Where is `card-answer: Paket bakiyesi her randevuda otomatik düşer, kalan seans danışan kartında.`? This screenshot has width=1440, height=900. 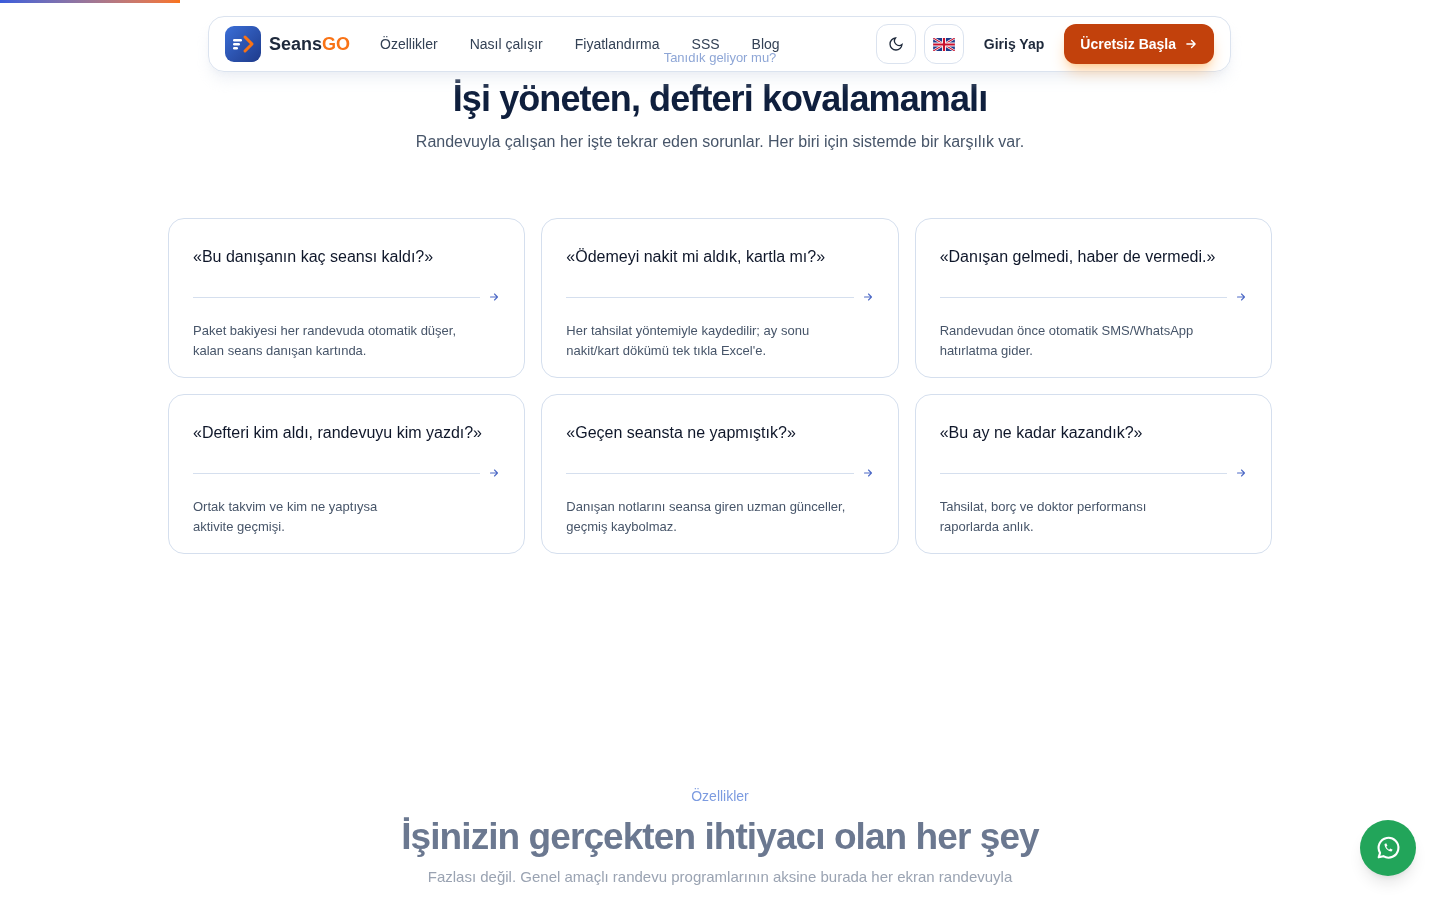 card-answer: Paket bakiyesi her randevuda otomatik düşer, kalan seans danışan kartında. is located at coordinates (325, 341).